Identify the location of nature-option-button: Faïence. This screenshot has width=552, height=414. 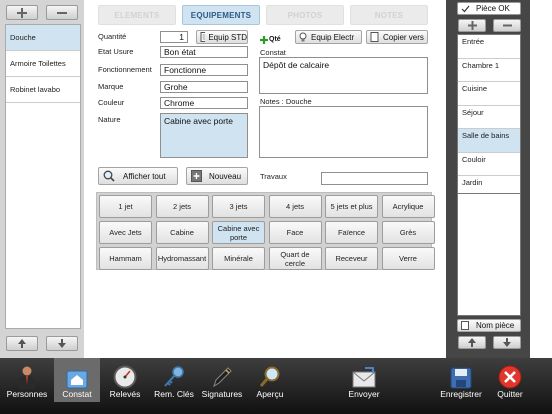
(351, 232).